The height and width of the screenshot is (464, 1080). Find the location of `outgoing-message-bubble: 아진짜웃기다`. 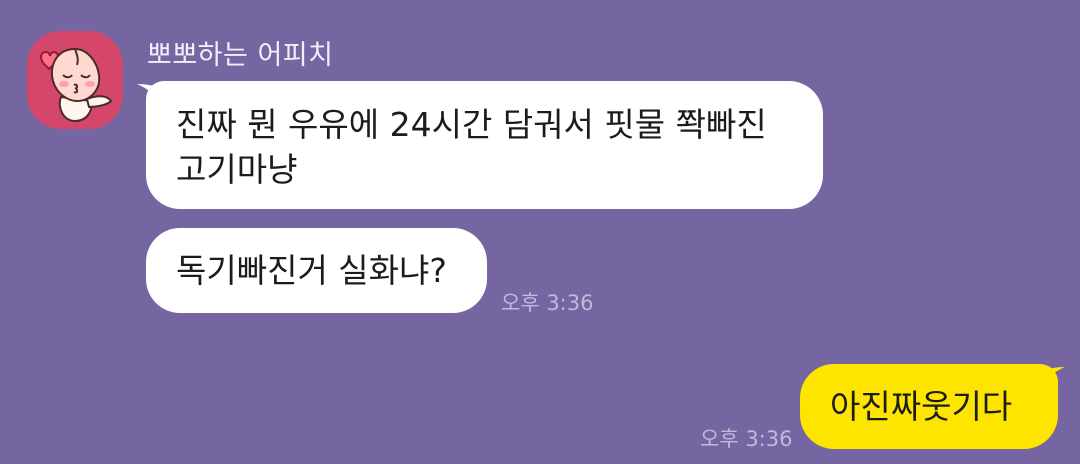

outgoing-message-bubble: 아진짜웃기다 is located at coordinates (929, 406).